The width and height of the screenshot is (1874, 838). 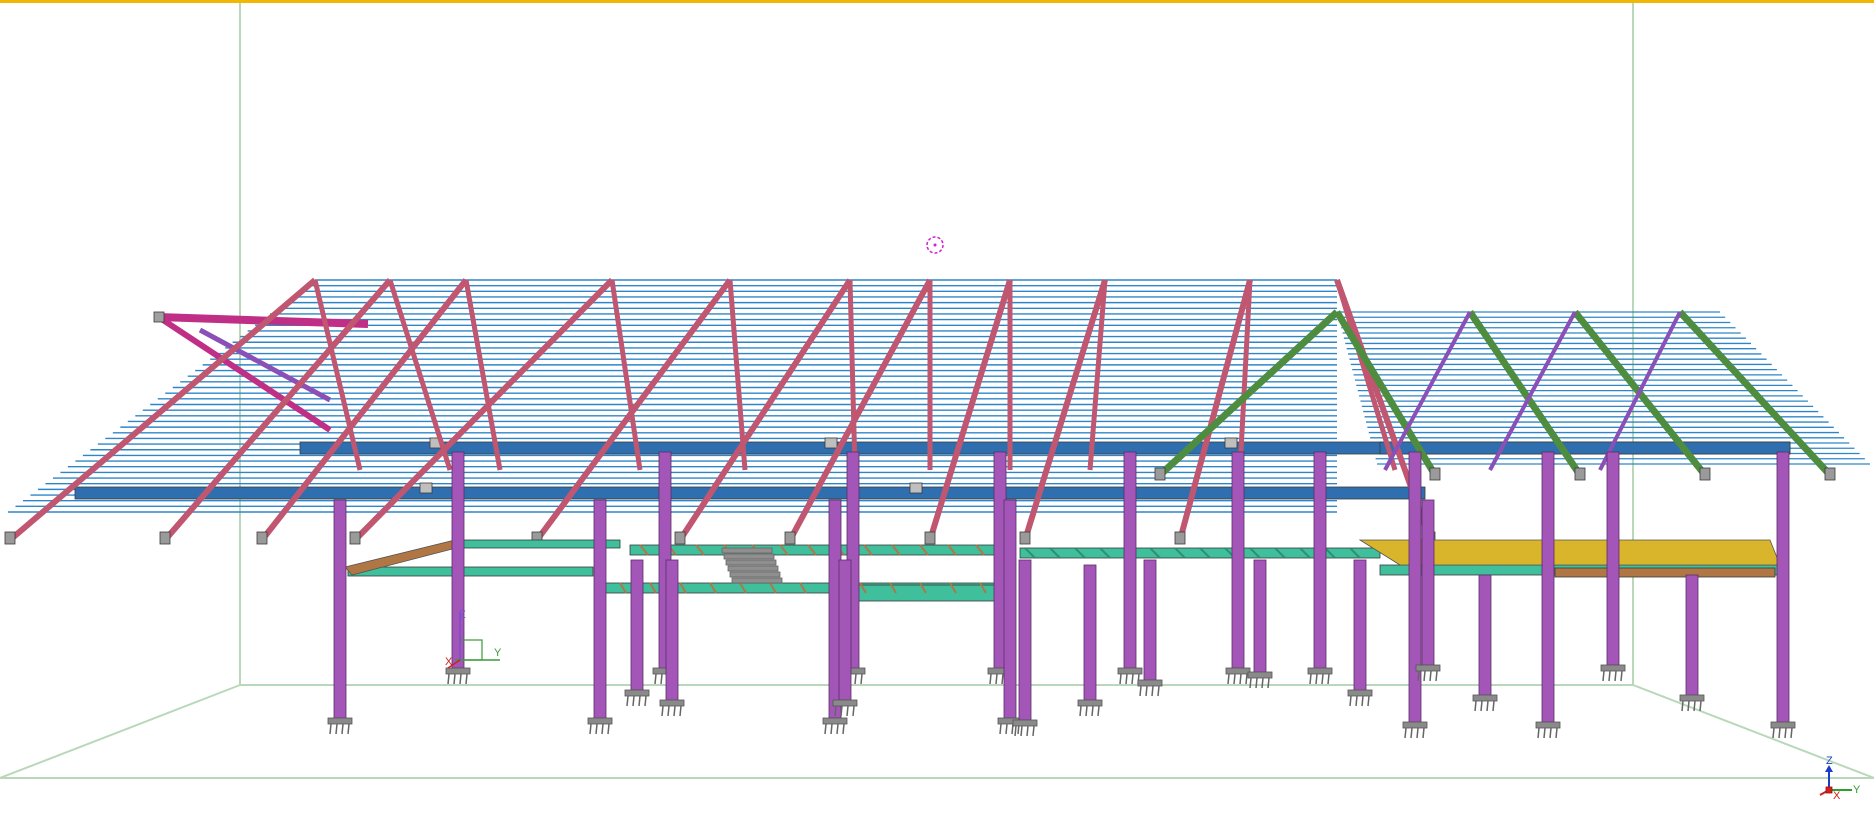 What do you see at coordinates (1585, 448) in the screenshot?
I see `eave-beam-annex` at bounding box center [1585, 448].